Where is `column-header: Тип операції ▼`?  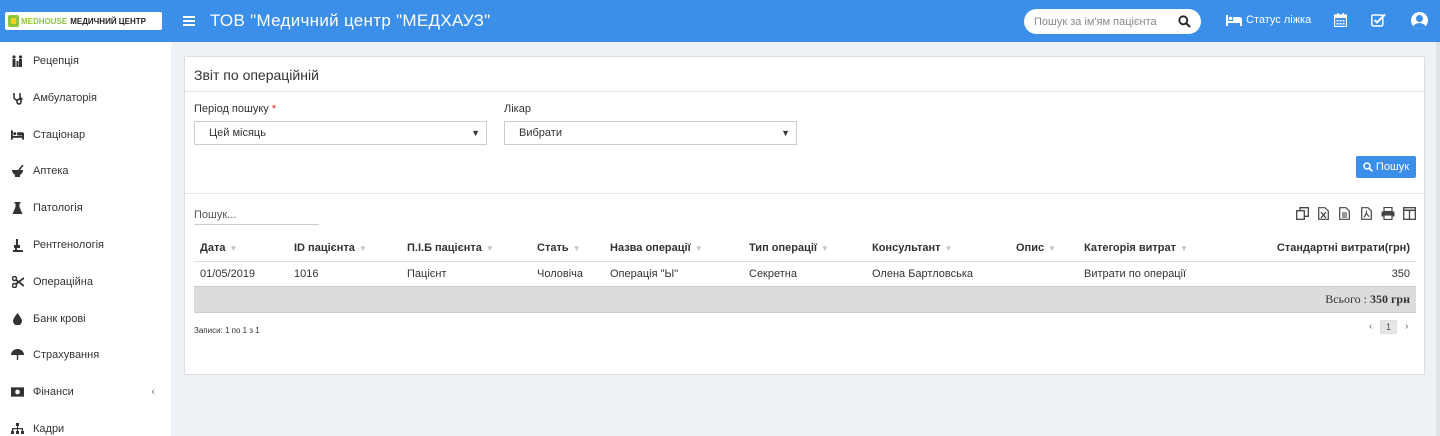 column-header: Тип операції ▼ is located at coordinates (804, 248).